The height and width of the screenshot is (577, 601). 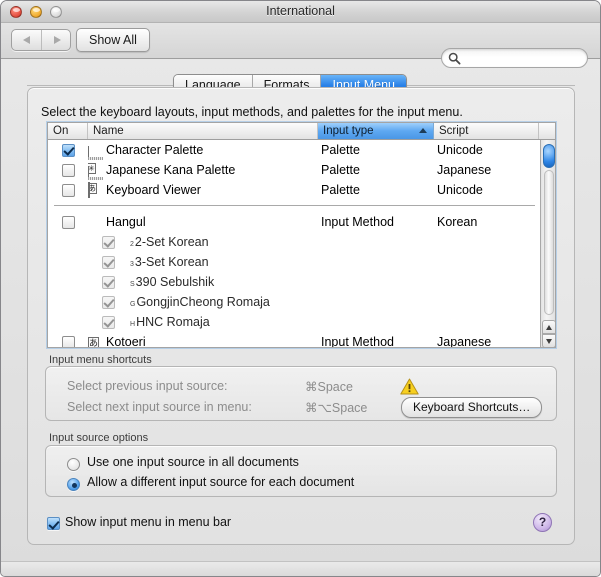 What do you see at coordinates (336, 408) in the screenshot?
I see `select-next-source-shortcut: ⌘⌥Space` at bounding box center [336, 408].